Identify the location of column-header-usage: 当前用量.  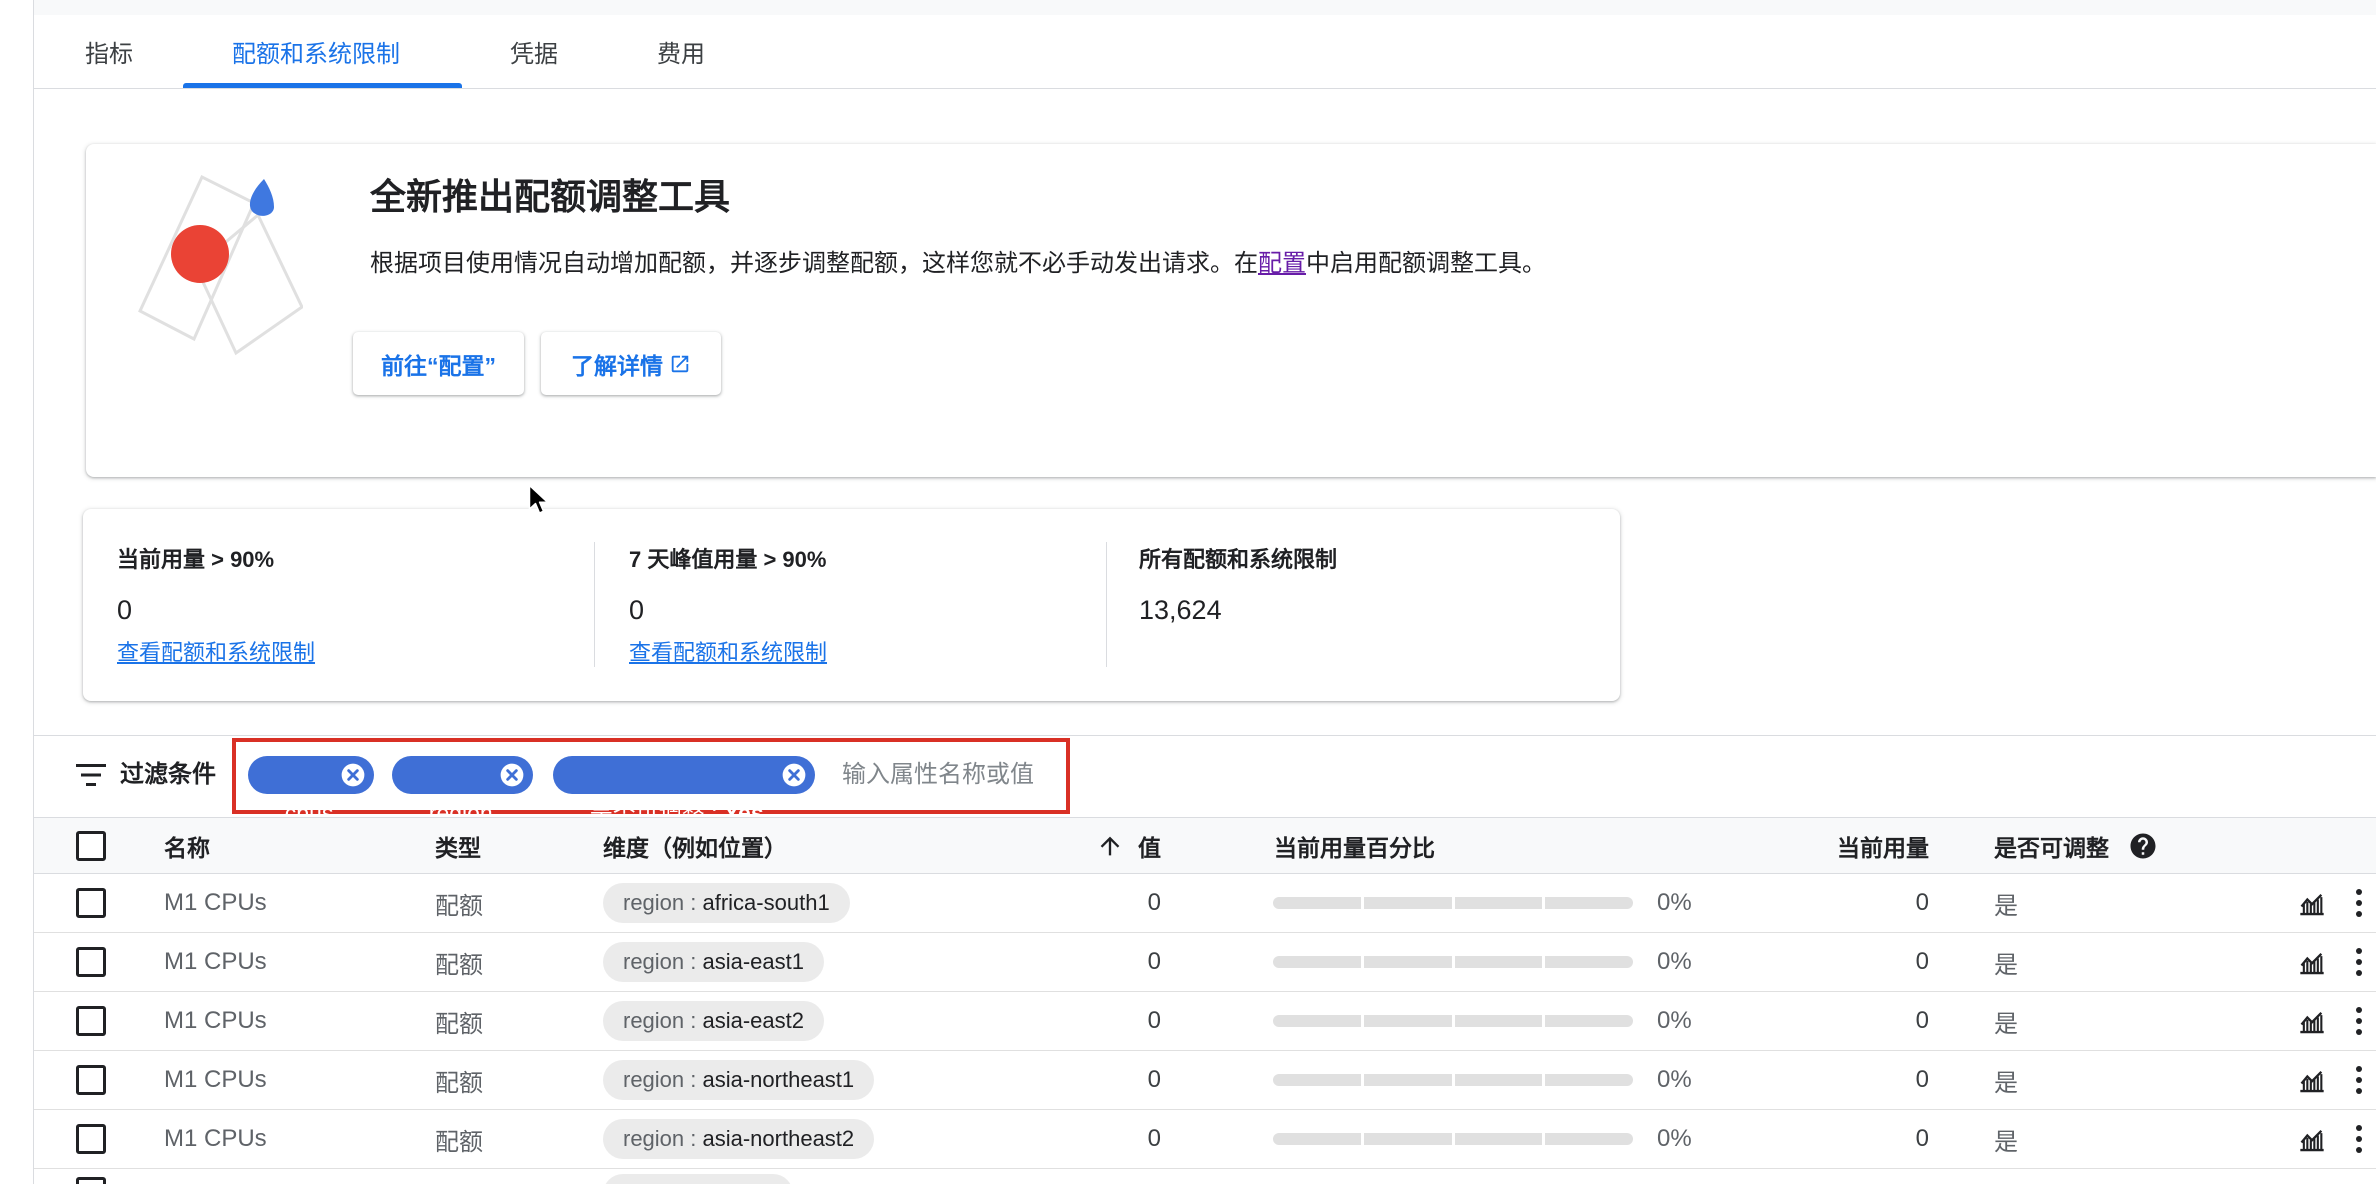
(1829, 845).